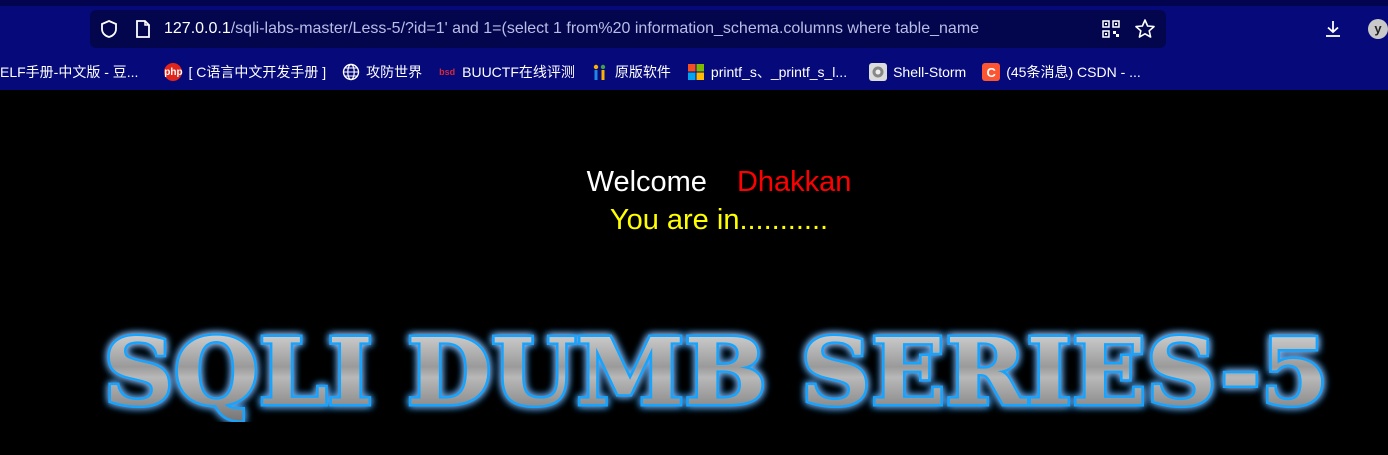 The image size is (1388, 455). What do you see at coordinates (173, 72) in the screenshot?
I see `php-icon: php` at bounding box center [173, 72].